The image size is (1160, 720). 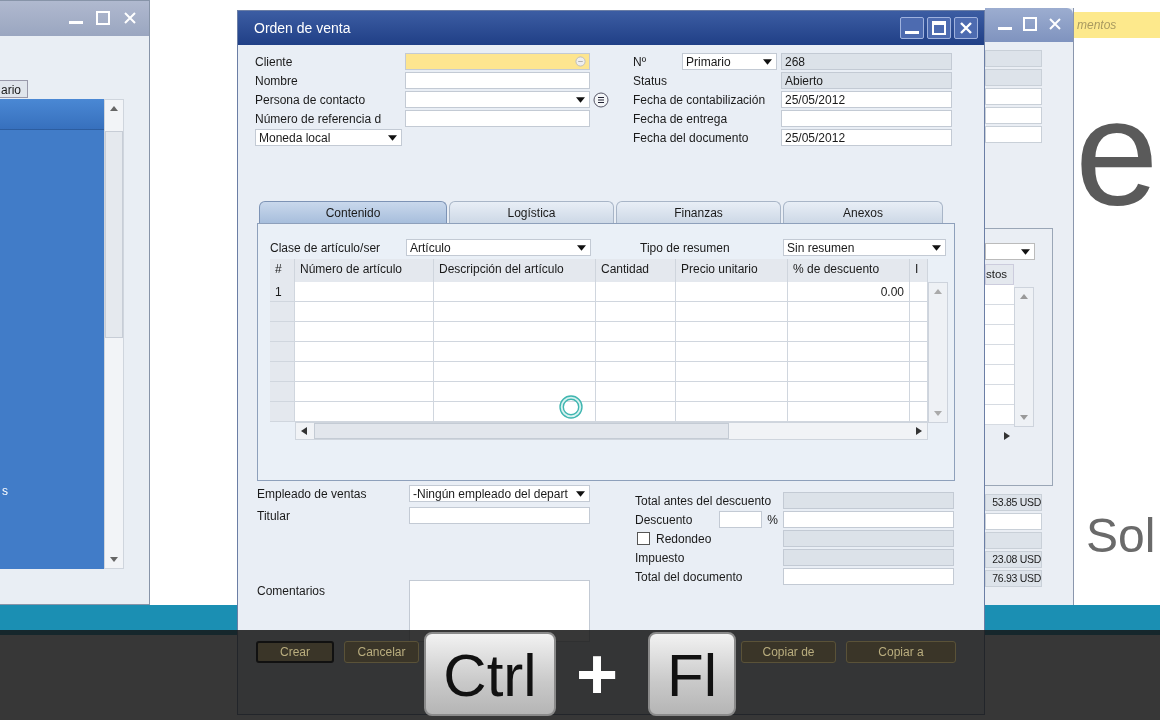 What do you see at coordinates (295, 652) in the screenshot?
I see `create-button: Crear` at bounding box center [295, 652].